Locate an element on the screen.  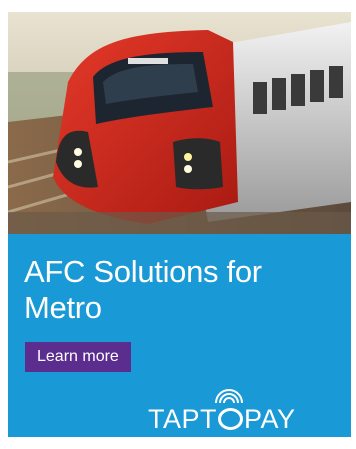
taptopay-logo: TAPT PAY is located at coordinates (248, 411).